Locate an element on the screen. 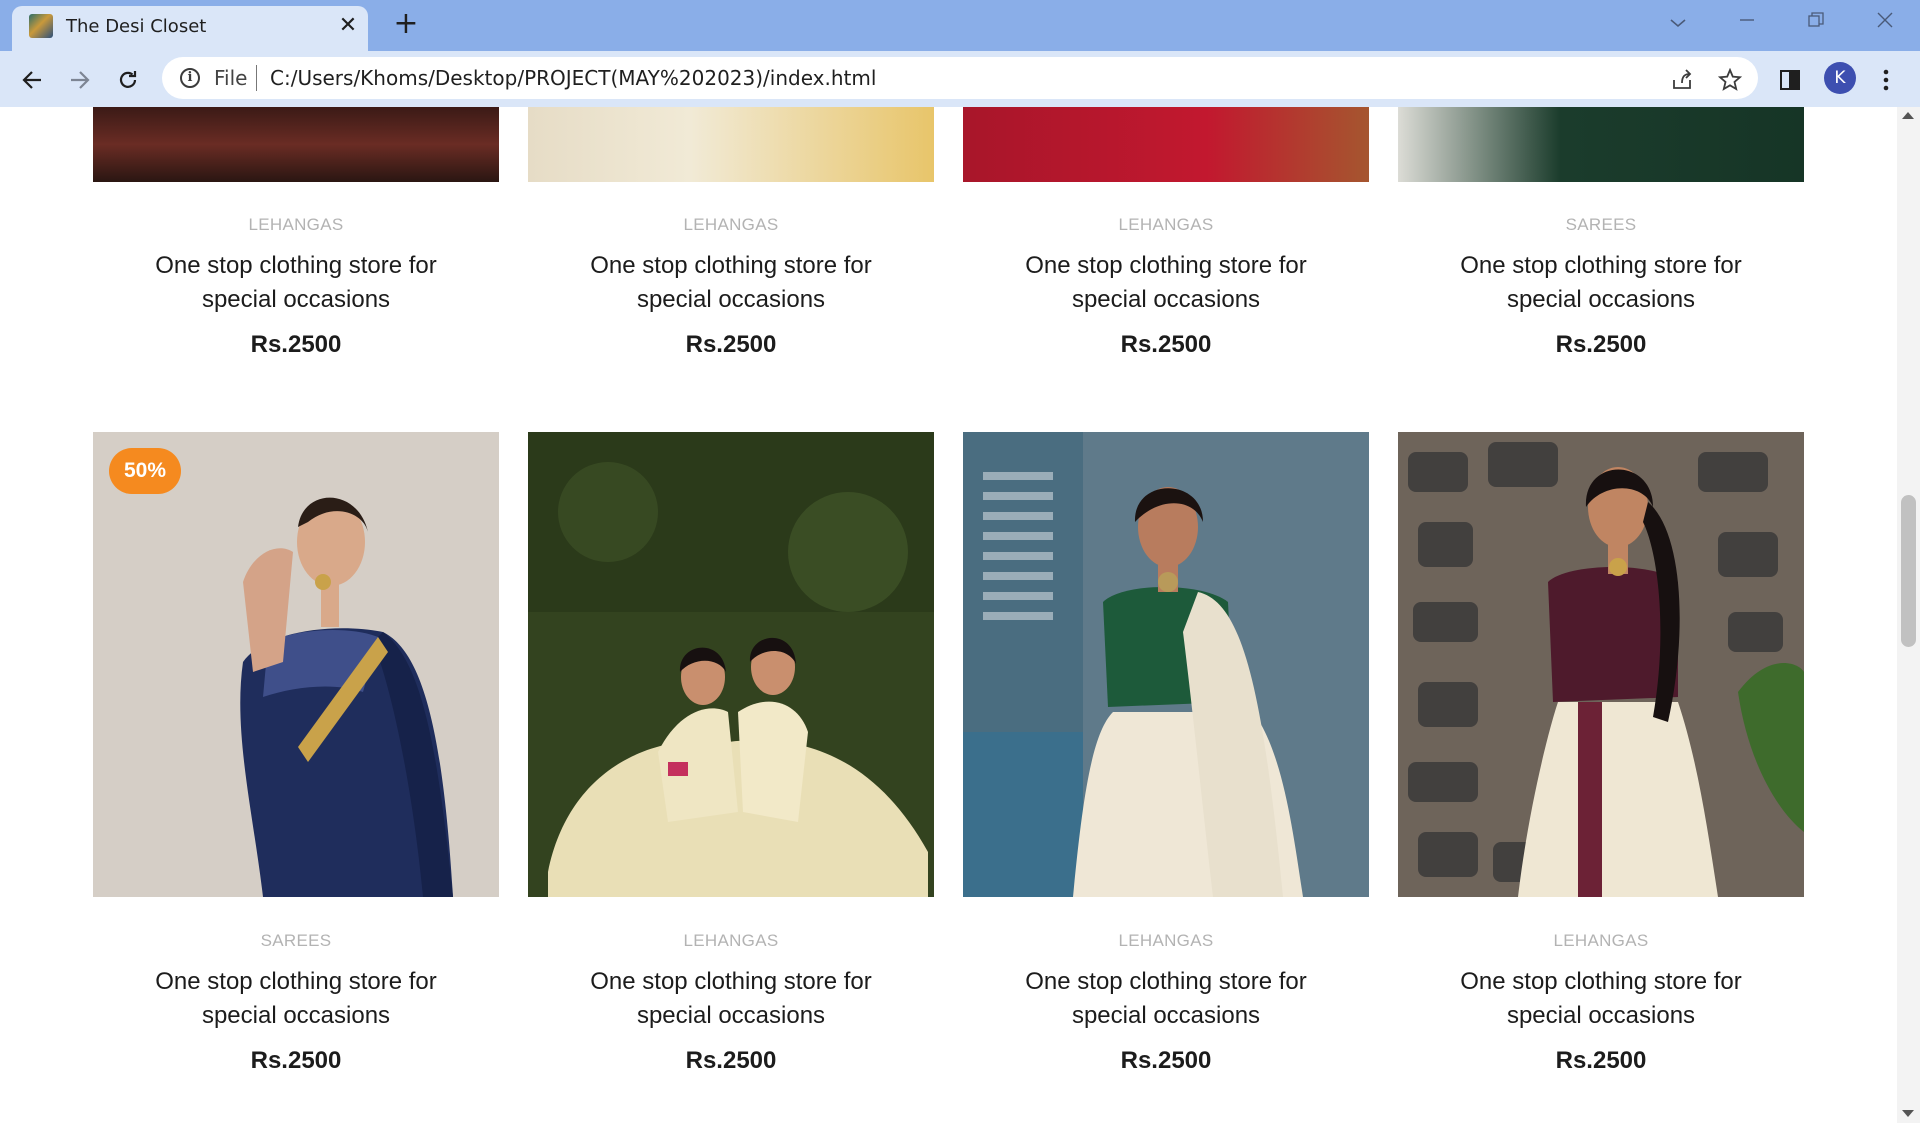 The image size is (1920, 1123). product-image: 50% is located at coordinates (296, 664).